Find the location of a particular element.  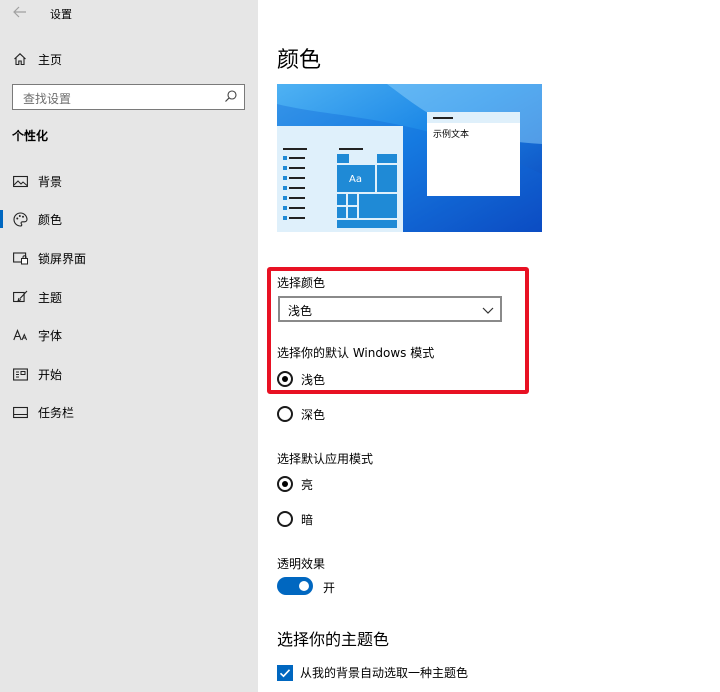

auto-accent-checkbox is located at coordinates (285, 672).